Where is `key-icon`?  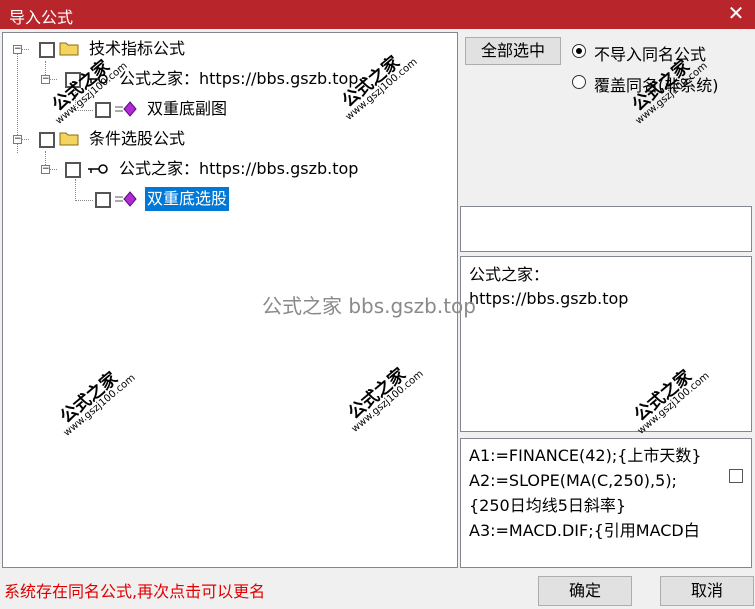
key-icon is located at coordinates (98, 169).